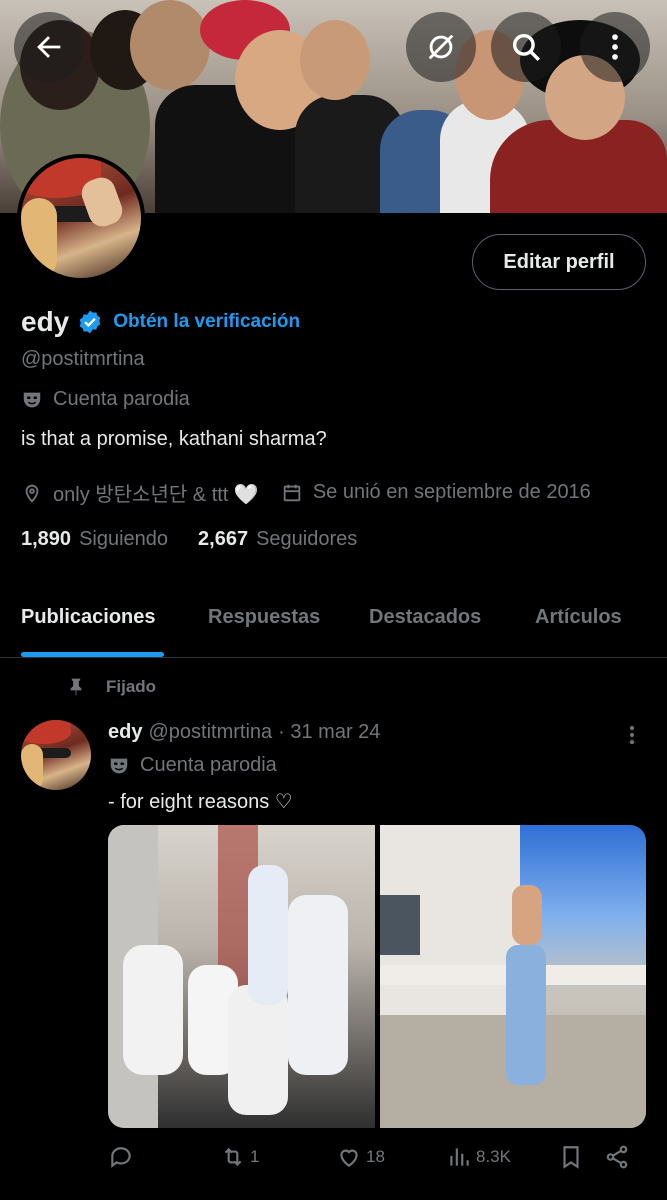 The height and width of the screenshot is (1200, 667). What do you see at coordinates (208, 765) in the screenshot?
I see `post-parody-label: Cuenta parodia` at bounding box center [208, 765].